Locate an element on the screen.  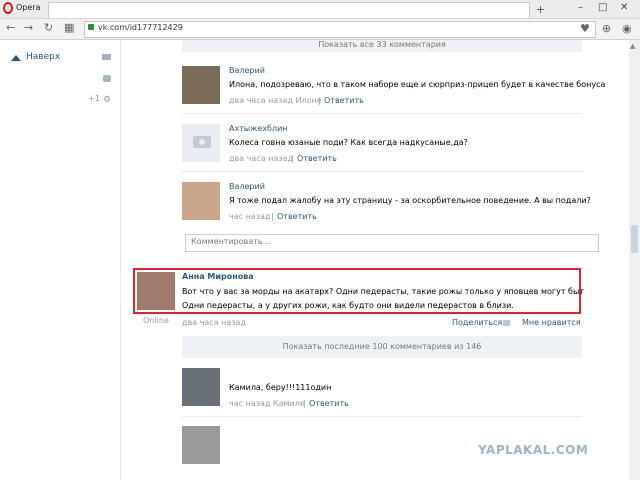
back-icon: ← is located at coordinates (10, 27).